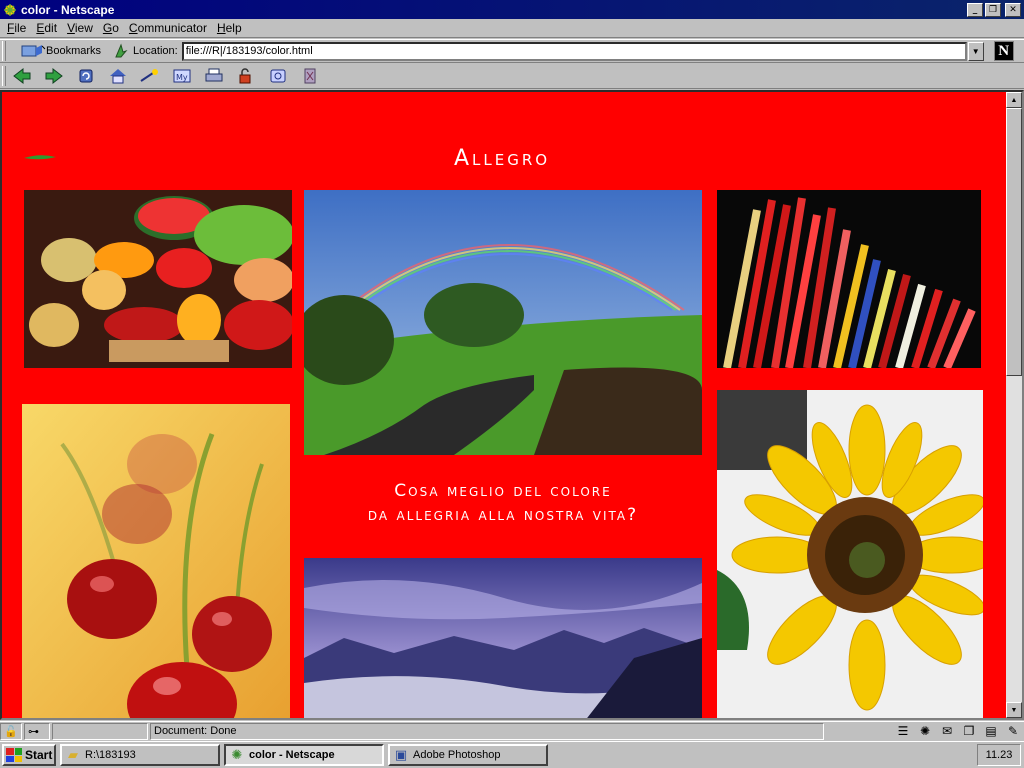 The image size is (1024, 768). Describe the element at coordinates (1014, 100) in the screenshot. I see `scroll-up-button: ▲` at that location.